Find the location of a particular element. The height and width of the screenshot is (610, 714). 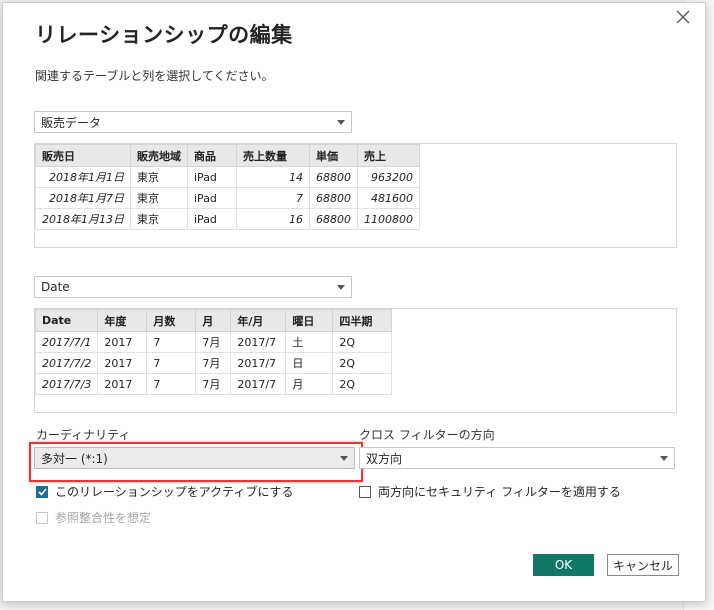

table-cell: 2018年1月13日 is located at coordinates (83, 219).